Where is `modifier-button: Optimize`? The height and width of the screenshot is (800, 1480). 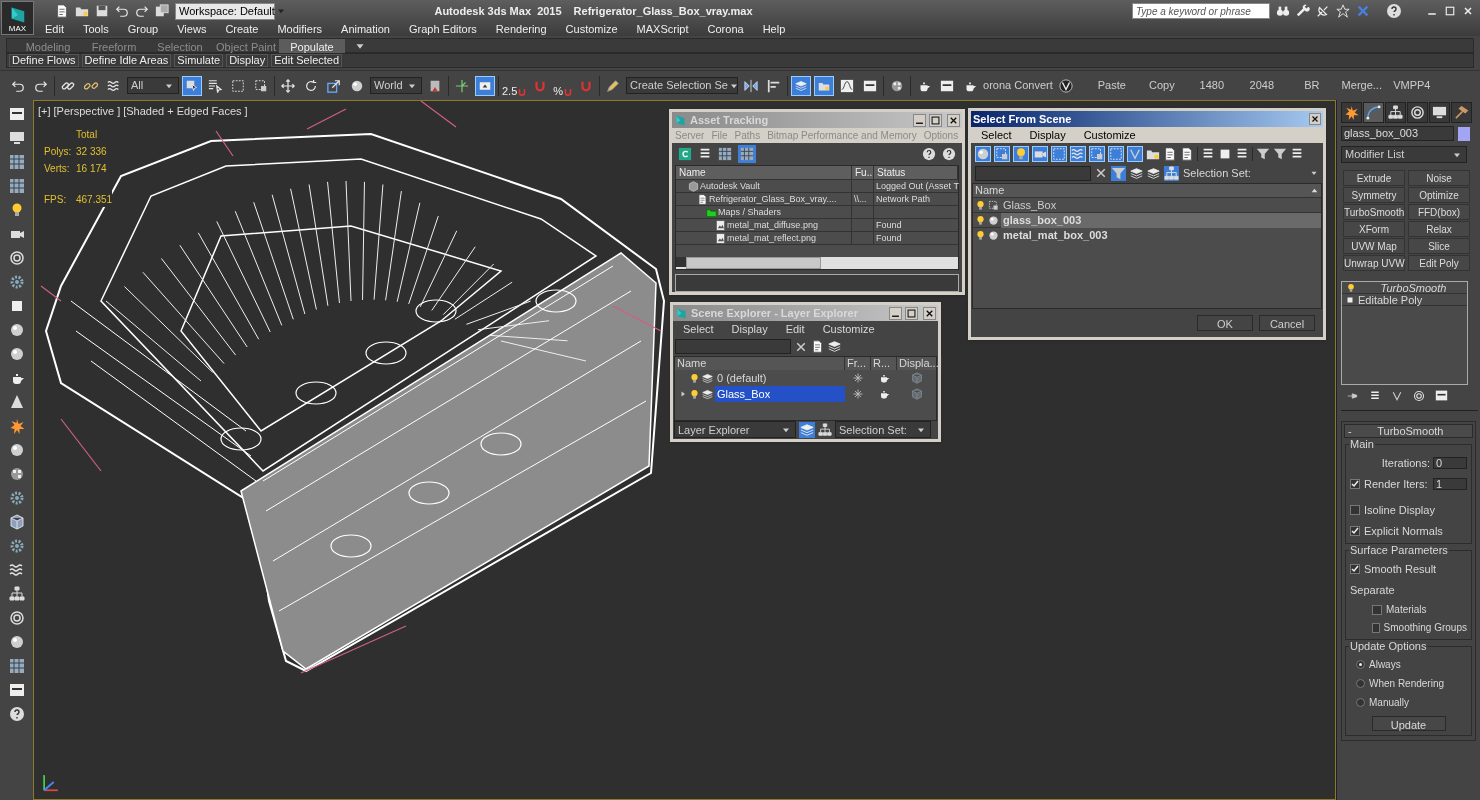
modifier-button: Optimize is located at coordinates (1439, 195).